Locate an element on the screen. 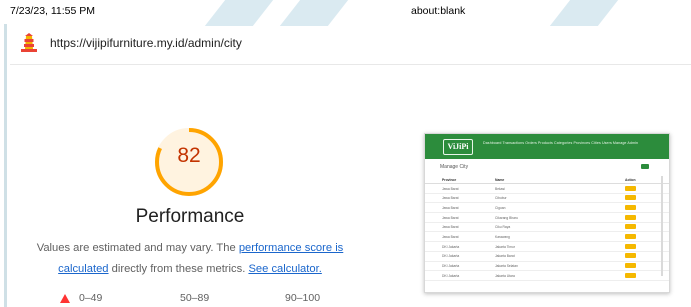  screenshot-row: DKI Jakarta Jakarta Utara is located at coordinates (547, 276).